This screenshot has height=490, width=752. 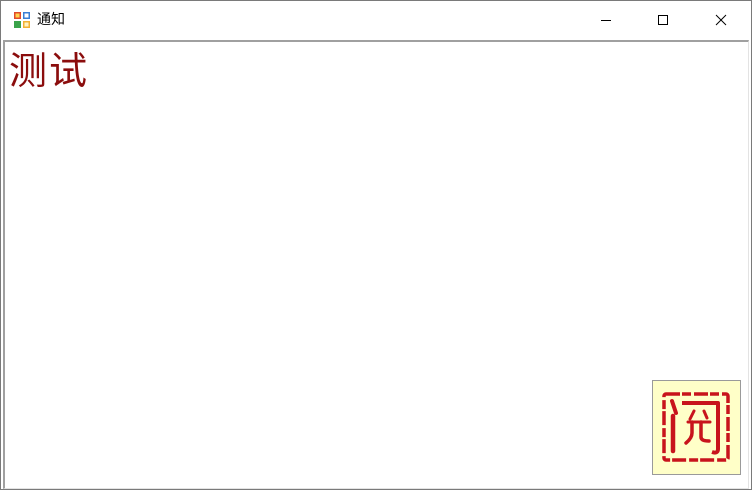 What do you see at coordinates (49, 71) in the screenshot?
I see `message-text: 测试` at bounding box center [49, 71].